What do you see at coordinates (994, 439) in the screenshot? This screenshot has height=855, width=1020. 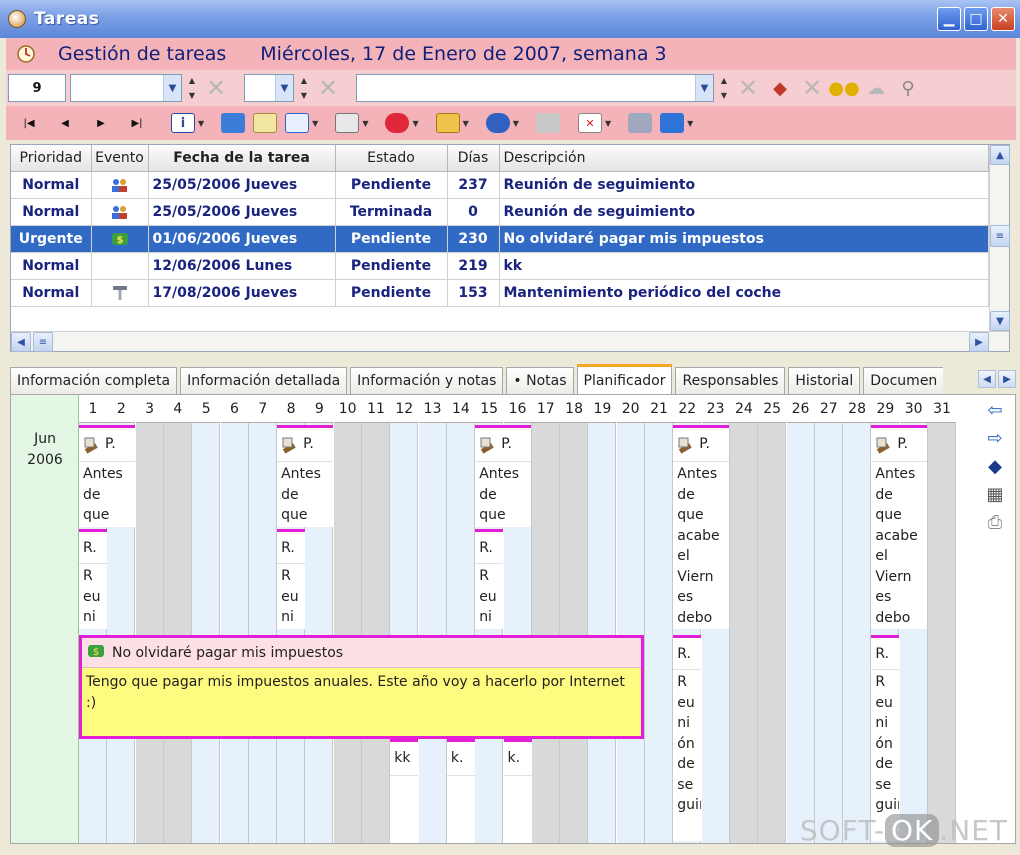 I see `arrow-right-icon: ⇨` at bounding box center [994, 439].